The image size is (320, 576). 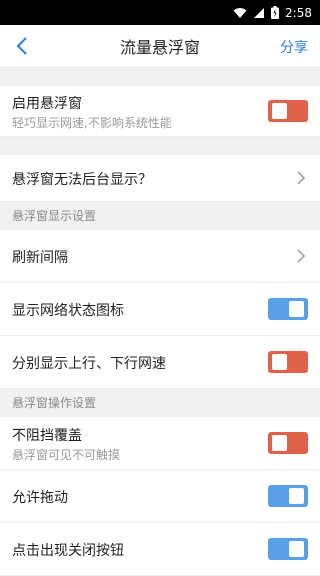 I want to click on page-title: 流量悬浮窗, so click(x=159, y=47).